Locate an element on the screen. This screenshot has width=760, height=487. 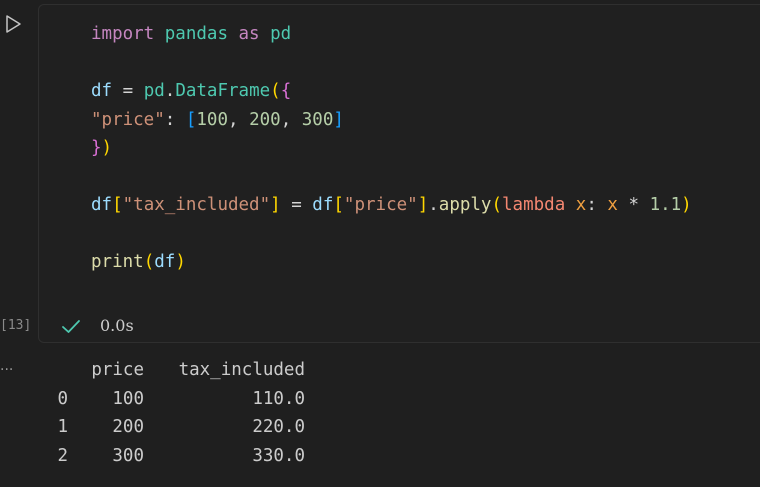
cell-tax-included: 330.0 is located at coordinates (278, 455).